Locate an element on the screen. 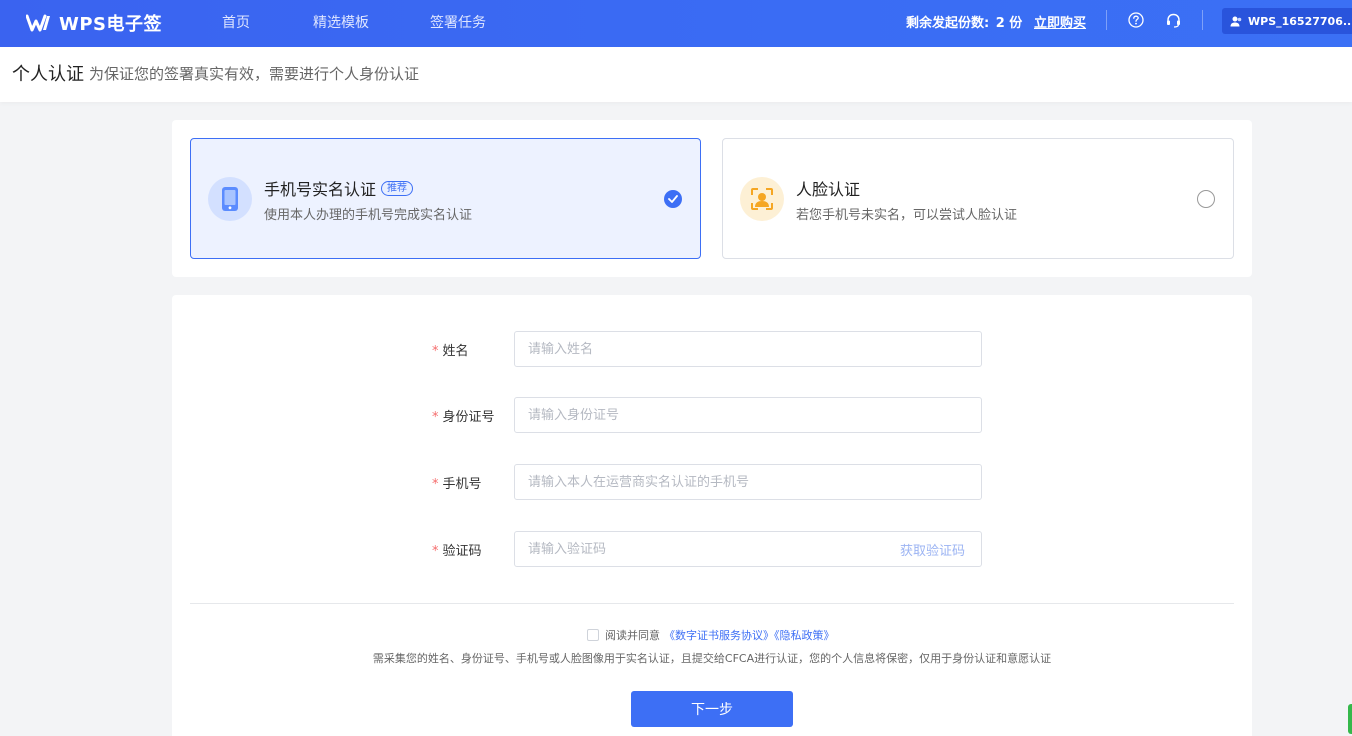 The height and width of the screenshot is (736, 1352). method-title-phone: 手机号实名认证 推荐 is located at coordinates (339, 188).